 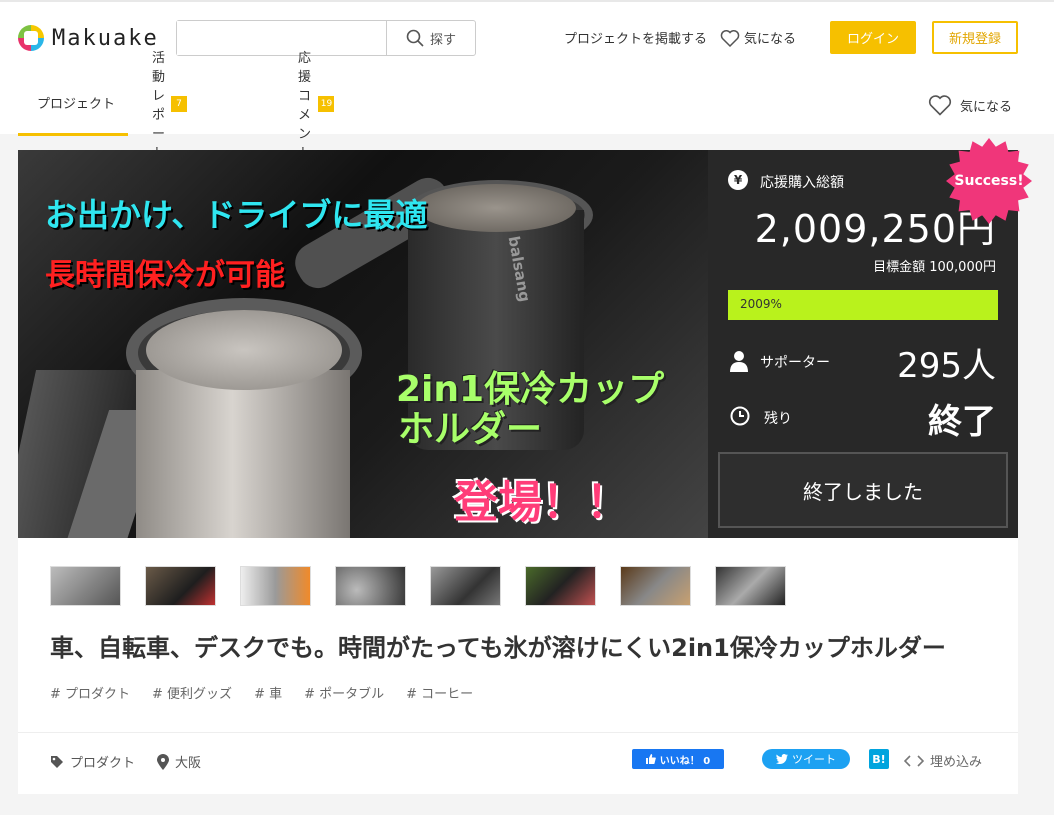 What do you see at coordinates (770, 39) in the screenshot?
I see `favorite-link-label: 気になる` at bounding box center [770, 39].